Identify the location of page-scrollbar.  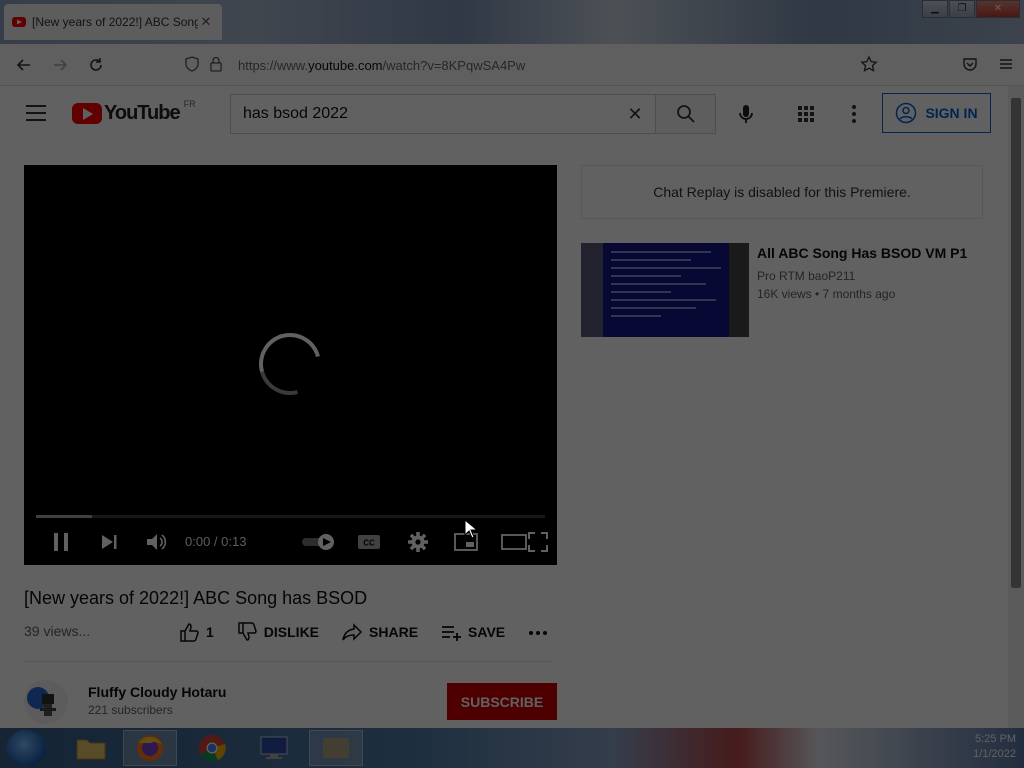
(1016, 407).